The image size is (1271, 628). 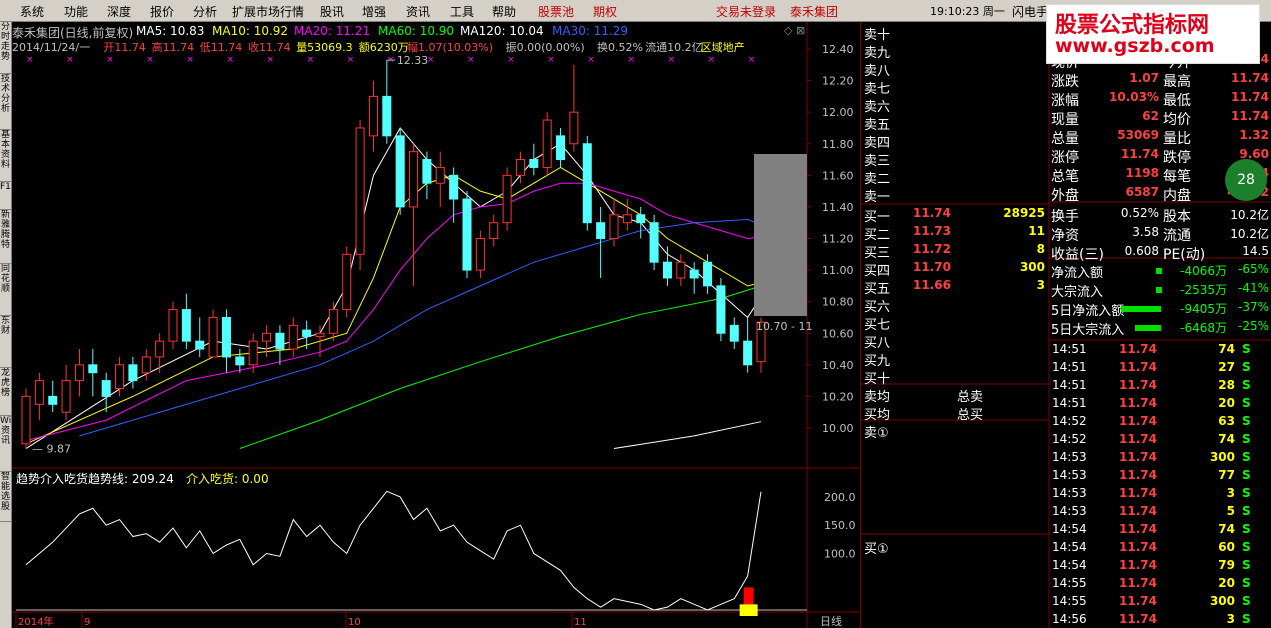 What do you see at coordinates (462, 11) in the screenshot?
I see `menu-item: 工具` at bounding box center [462, 11].